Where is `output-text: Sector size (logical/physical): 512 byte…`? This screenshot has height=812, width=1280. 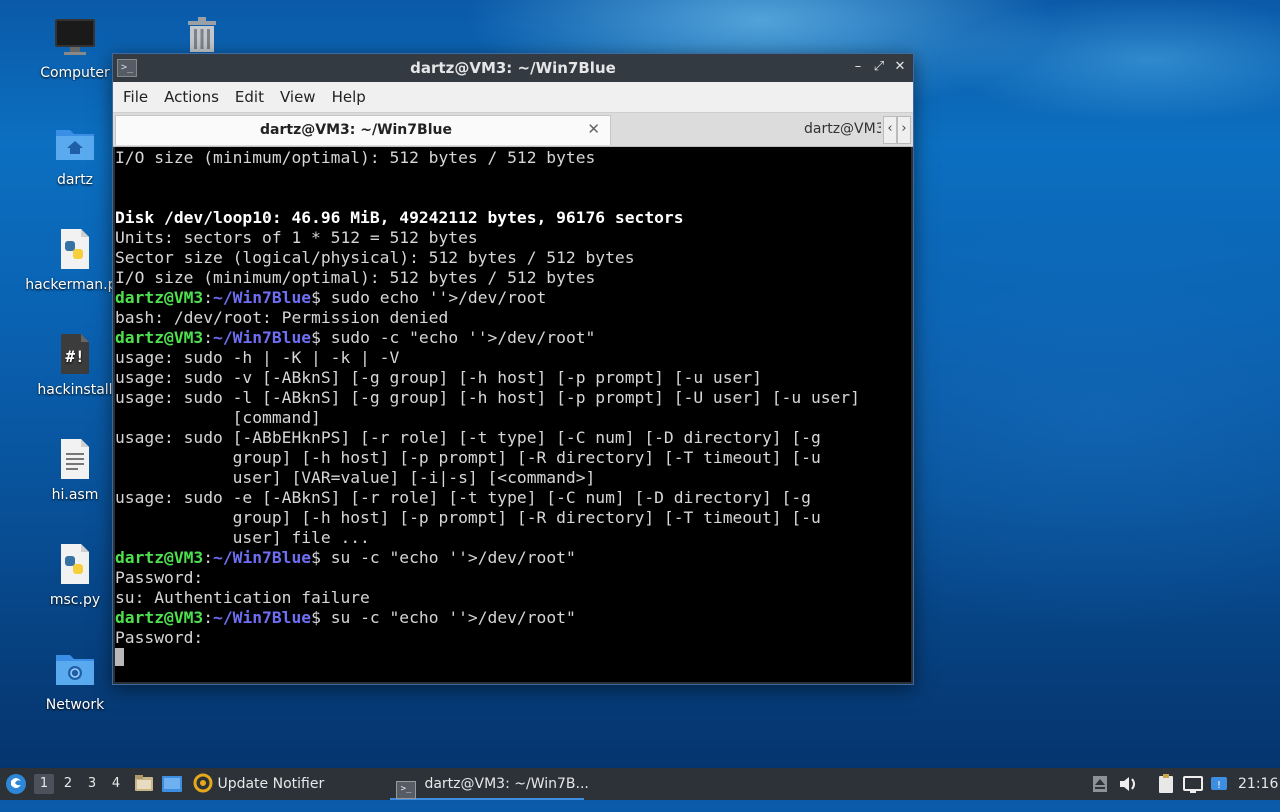
output-text: Sector size (logical/physical): 512 byte… is located at coordinates (375, 257).